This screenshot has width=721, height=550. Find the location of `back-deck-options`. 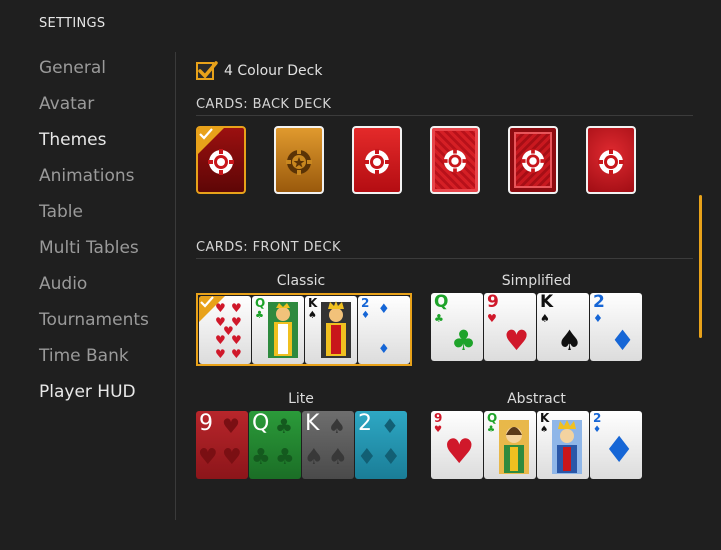

back-deck-options is located at coordinates (416, 160).